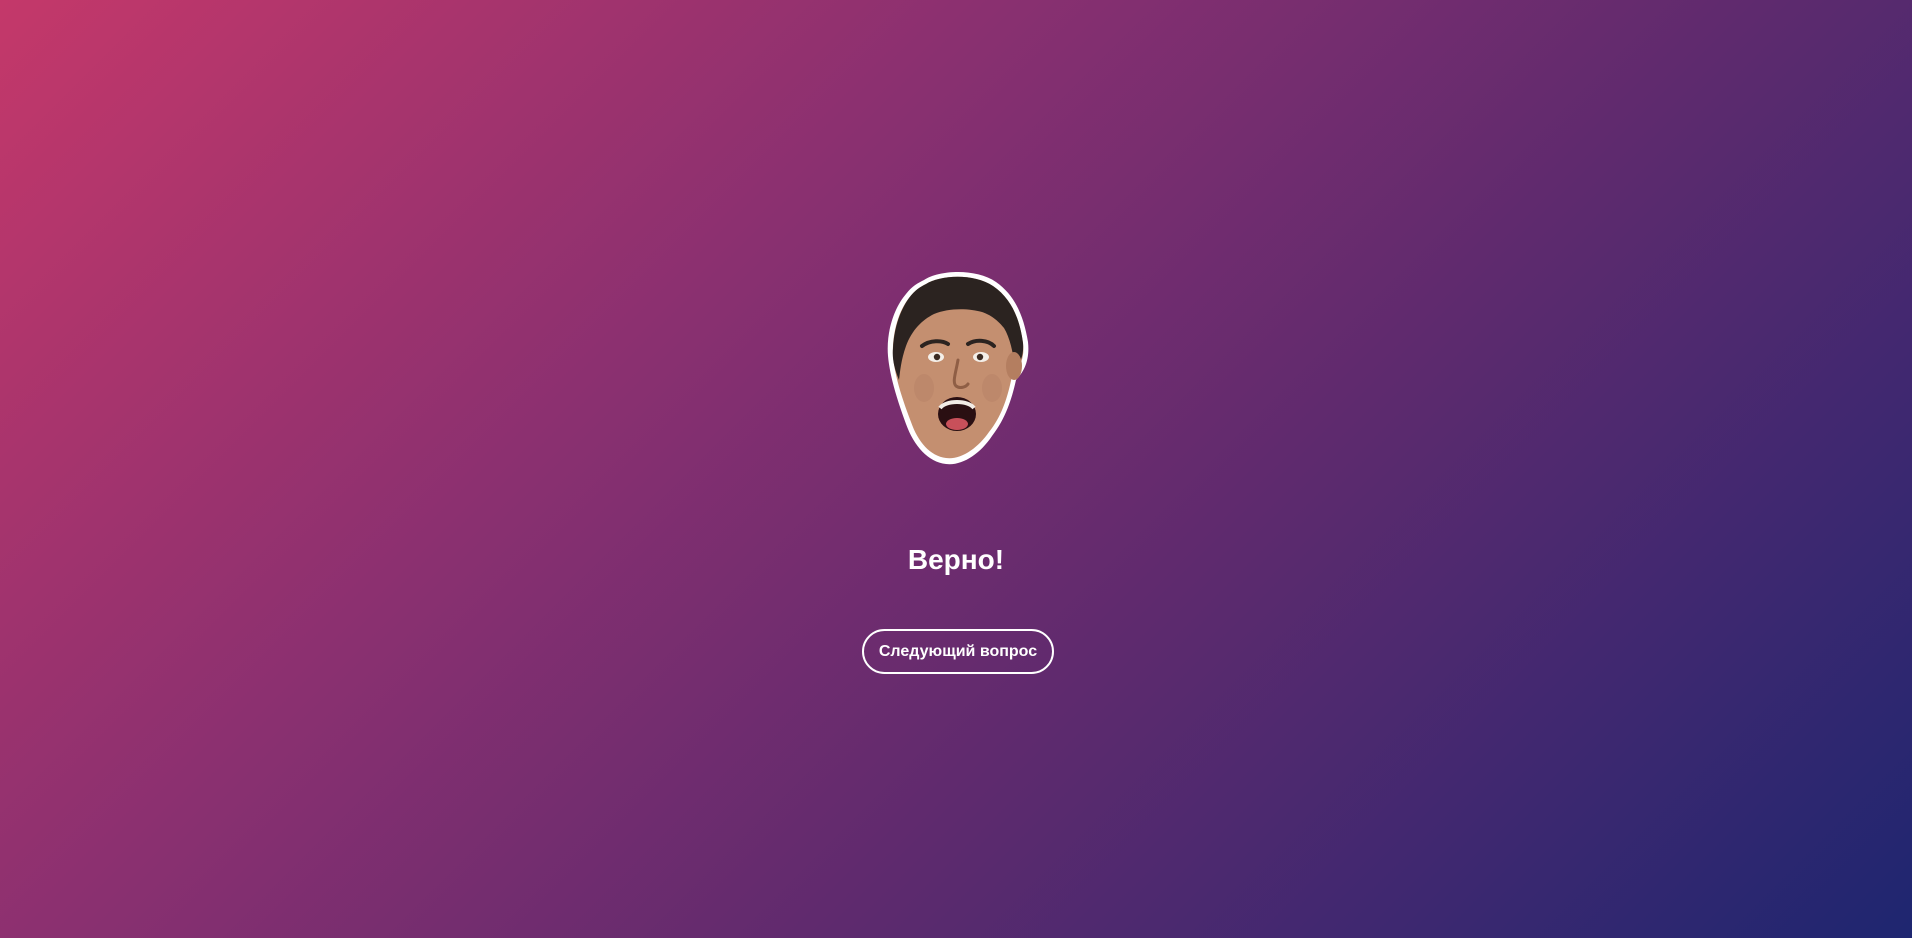 The height and width of the screenshot is (938, 1912). I want to click on surprised-face-sticker-icon, so click(958, 368).